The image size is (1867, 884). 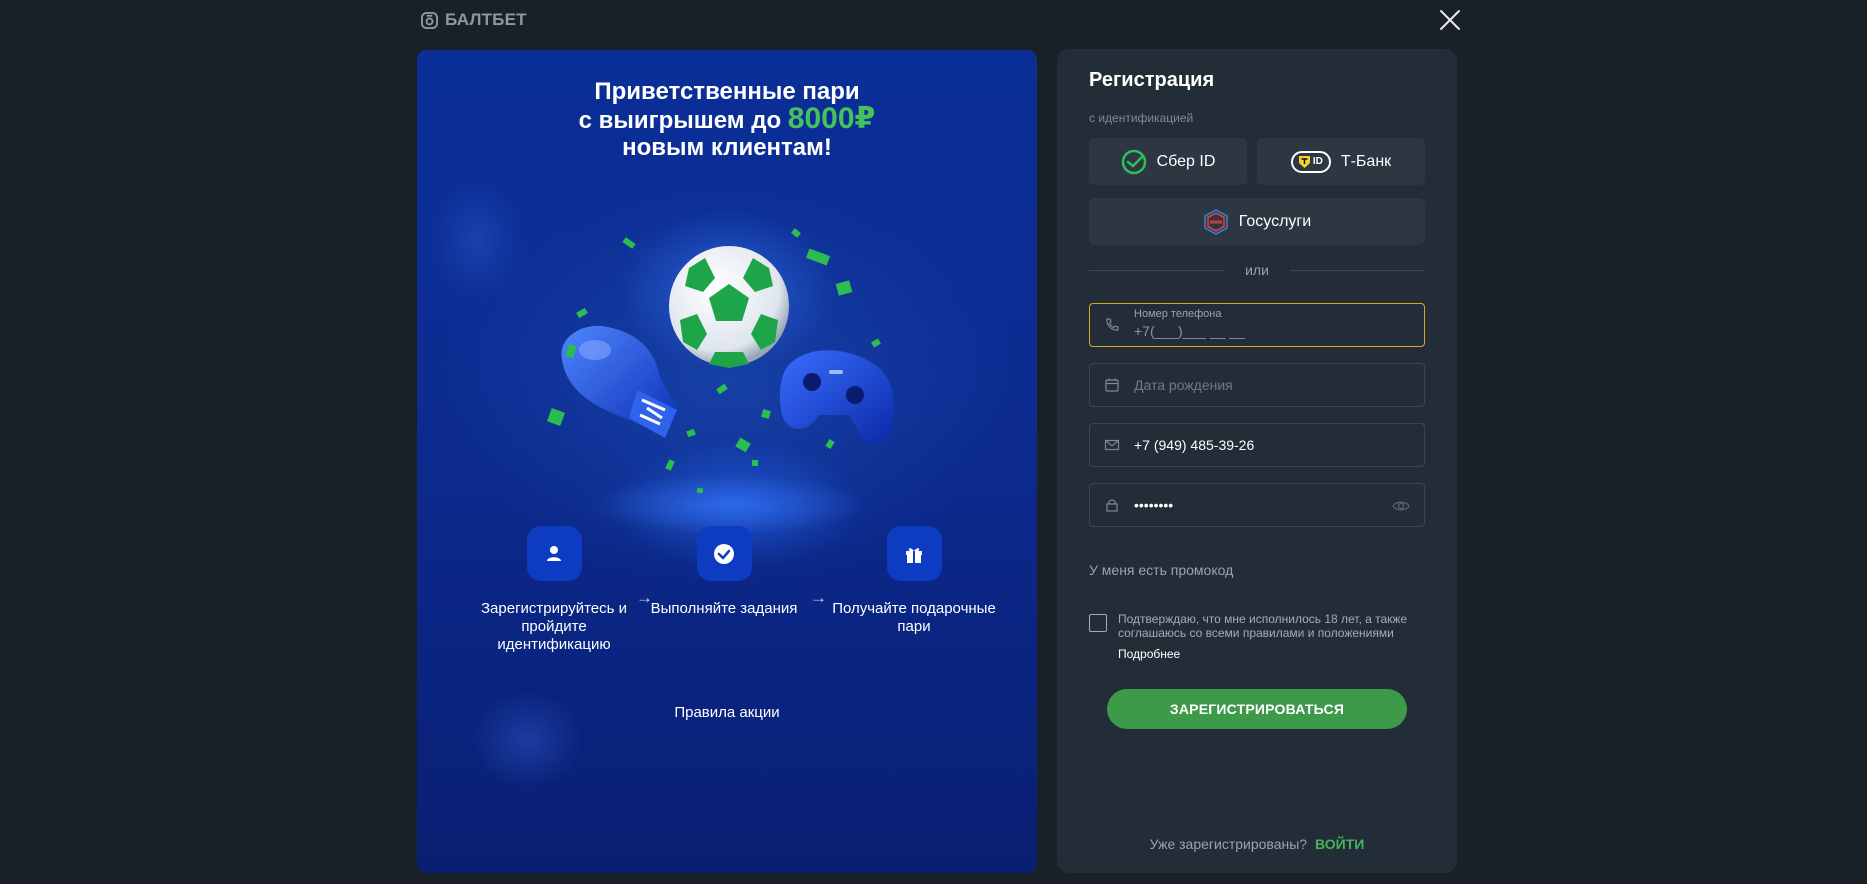 I want to click on sber-id-button: Сбер ID, so click(x=1168, y=161).